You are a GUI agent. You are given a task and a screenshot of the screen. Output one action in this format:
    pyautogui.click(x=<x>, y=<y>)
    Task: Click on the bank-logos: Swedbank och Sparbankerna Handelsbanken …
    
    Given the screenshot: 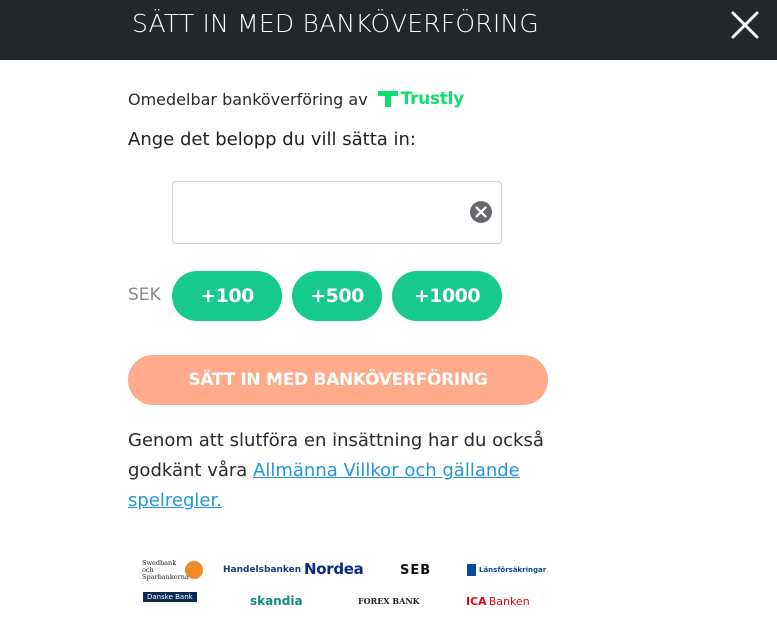 What is the action you would take?
    pyautogui.click(x=343, y=586)
    